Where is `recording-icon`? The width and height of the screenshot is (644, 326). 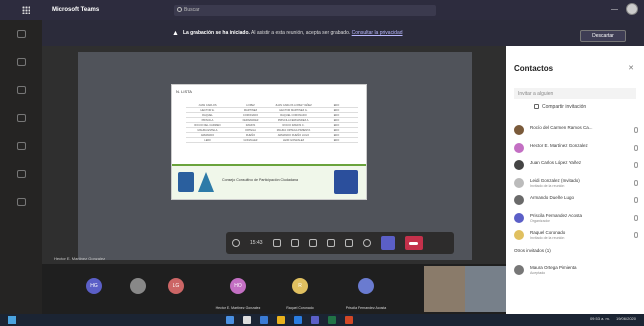
recording-icon is located at coordinates (236, 243).